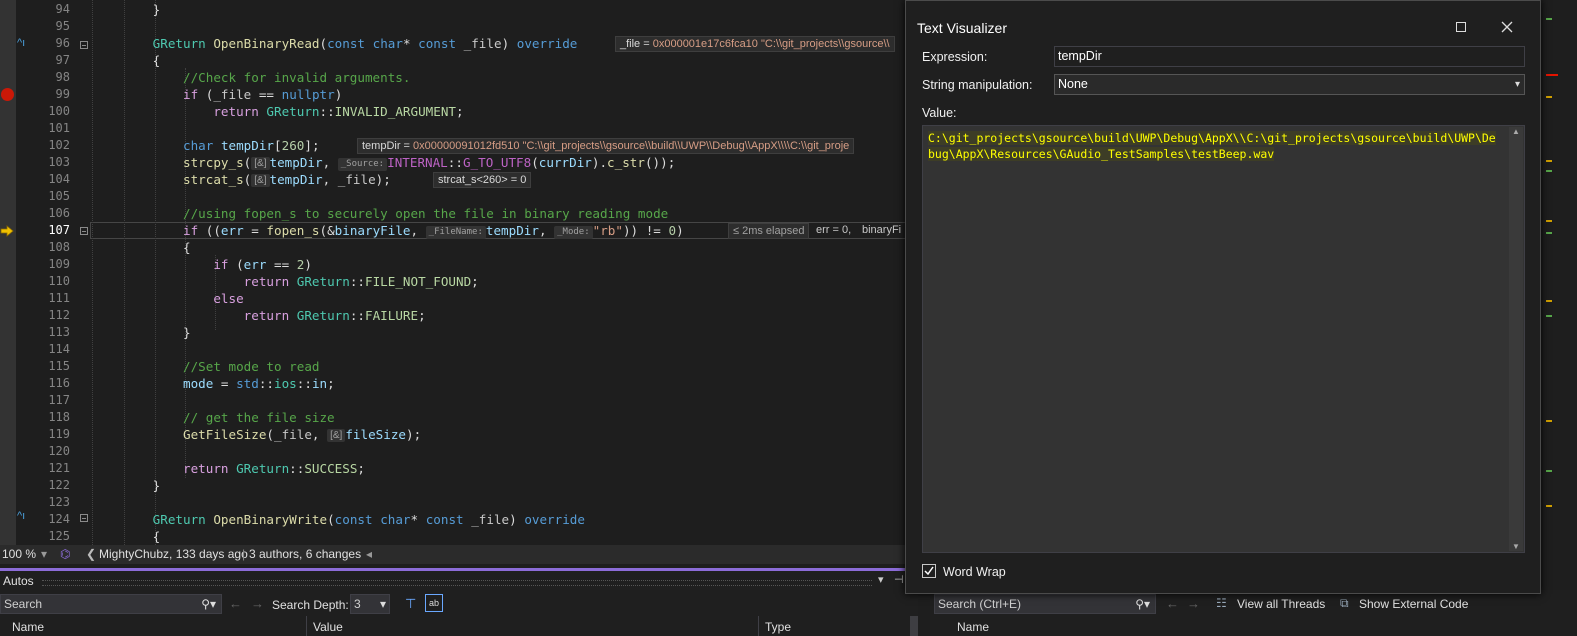  Describe the element at coordinates (59, 417) in the screenshot. I see `line-number: 118` at that location.